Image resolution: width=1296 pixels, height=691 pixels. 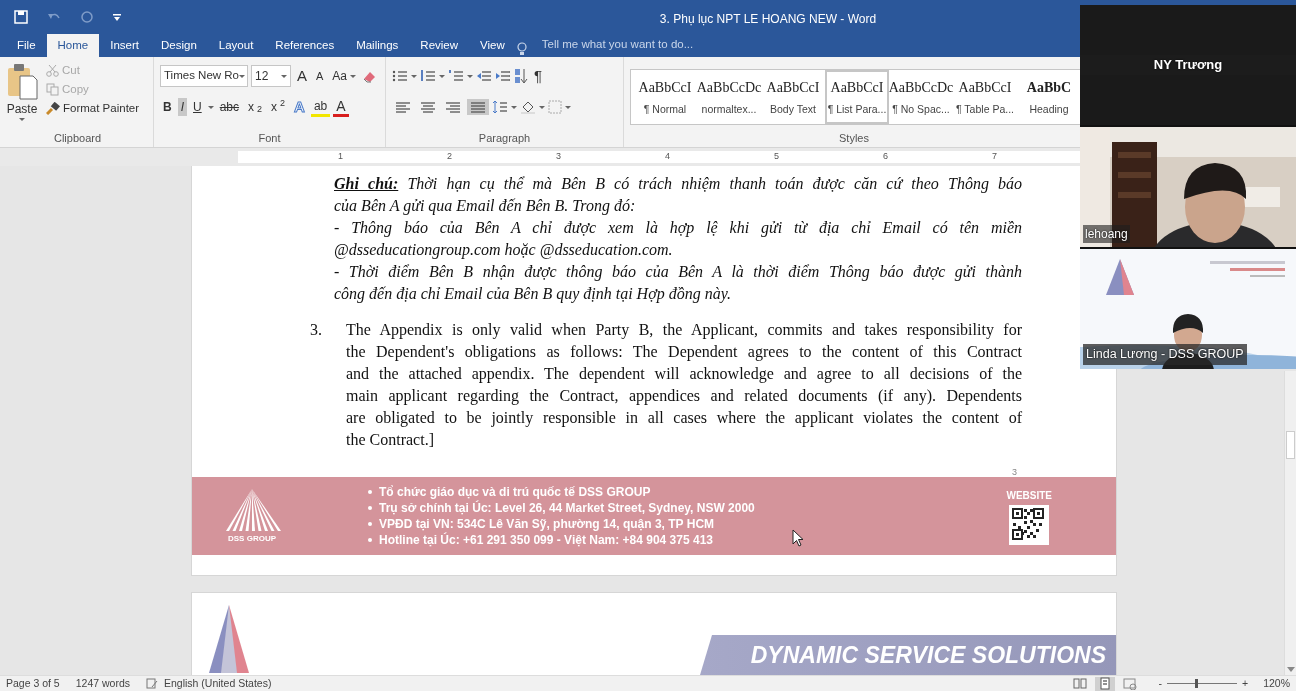 I want to click on style-item: AaBbC Heading, so click(x=1048, y=97).